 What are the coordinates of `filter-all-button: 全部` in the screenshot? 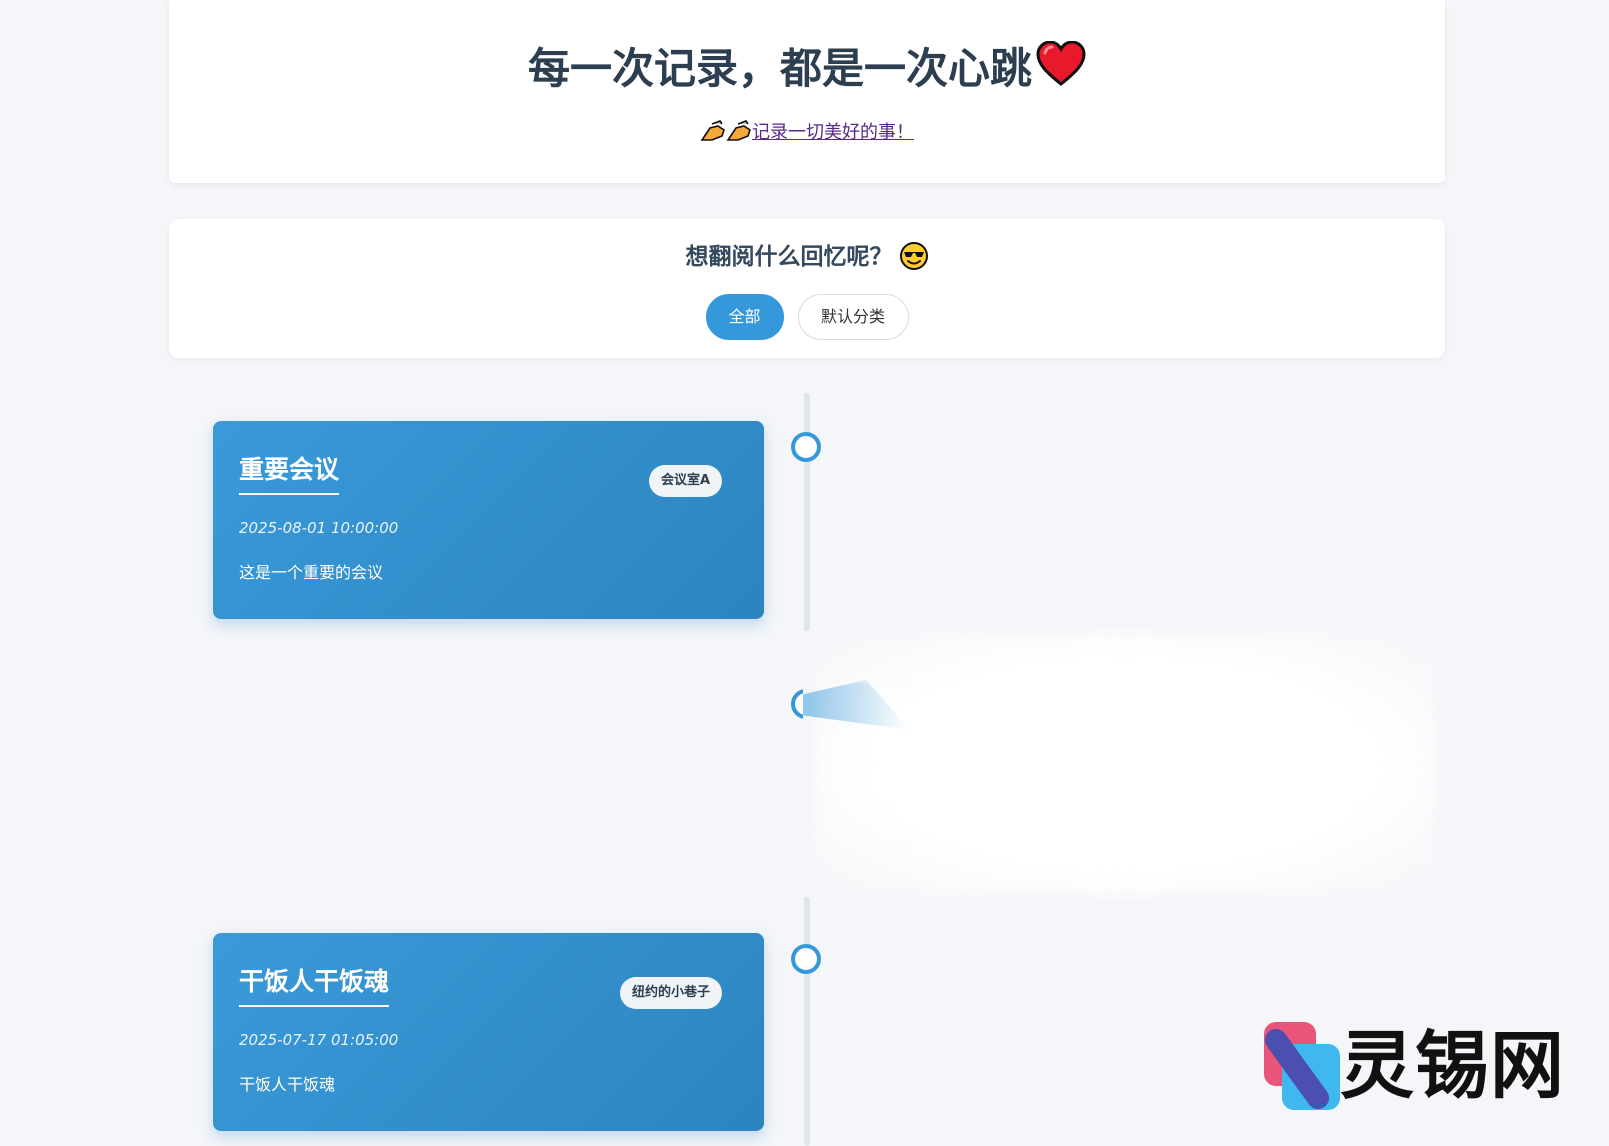 It's located at (744, 317).